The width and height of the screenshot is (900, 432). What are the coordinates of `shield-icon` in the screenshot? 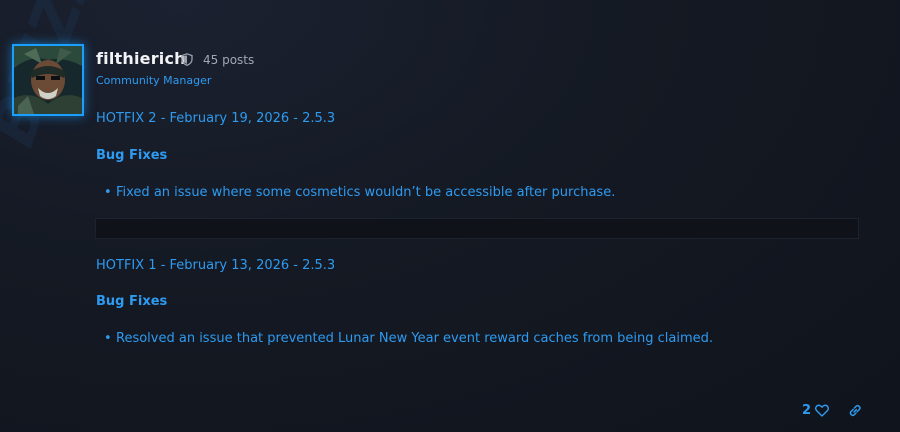 It's located at (187, 59).